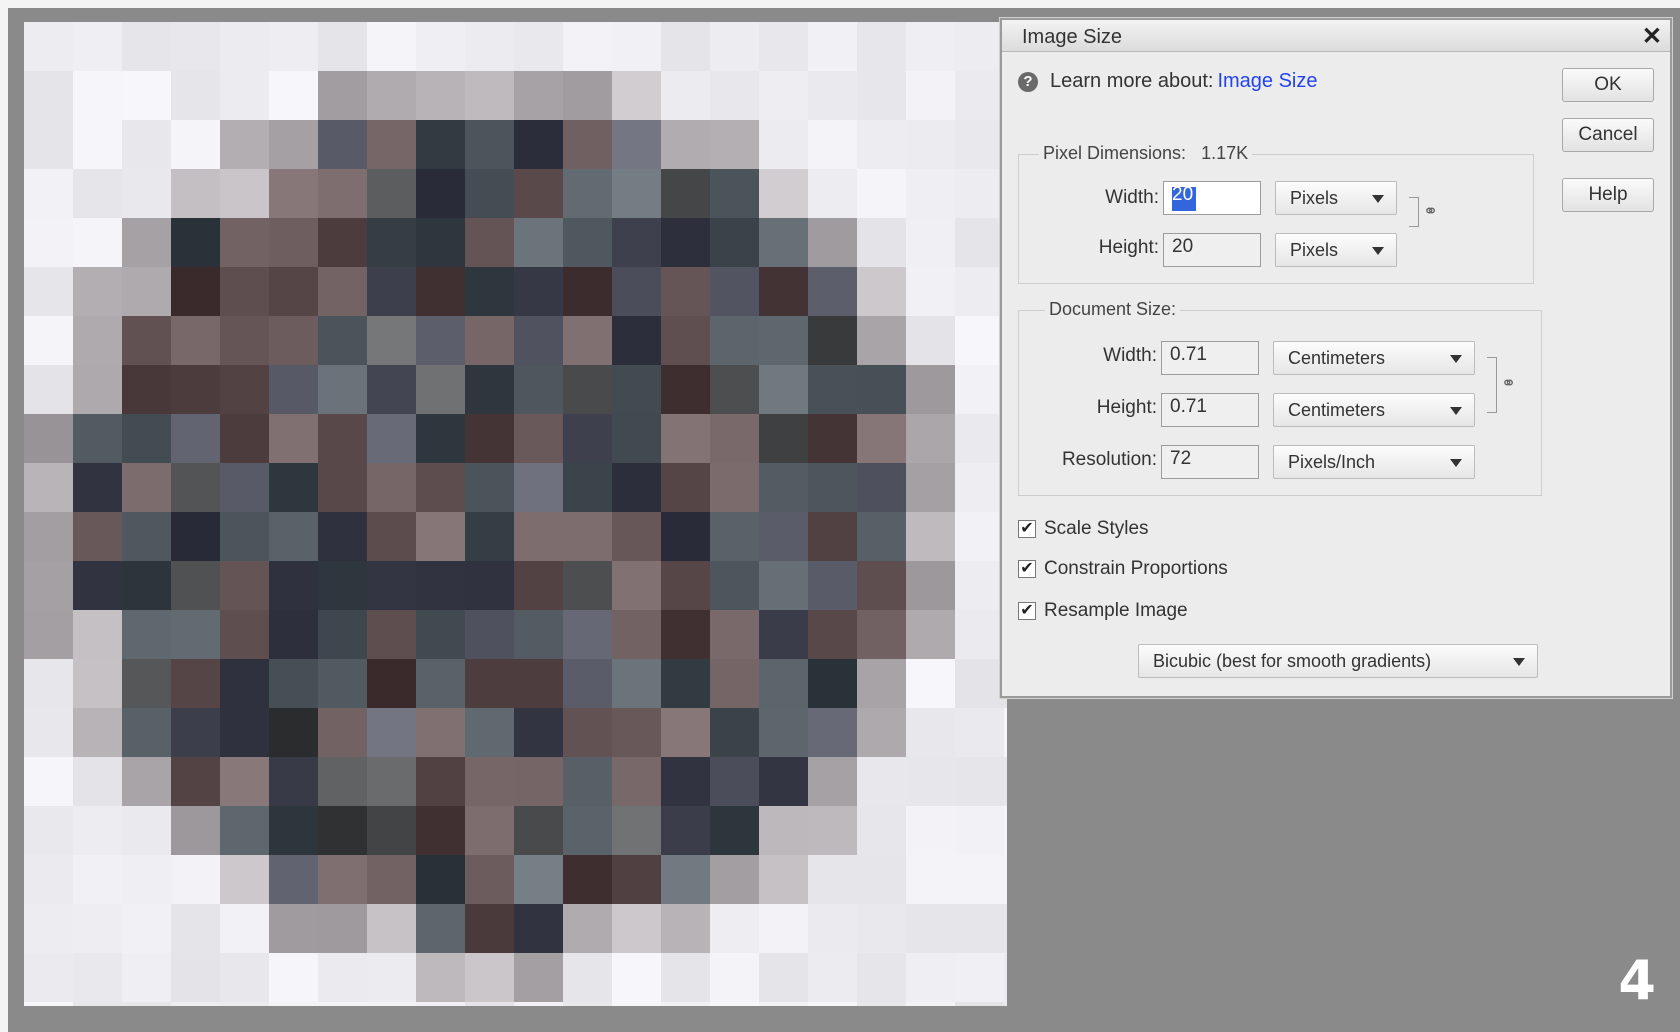 Image resolution: width=1680 pixels, height=1032 pixels. What do you see at coordinates (1028, 81) in the screenshot?
I see `help-circle-icon: ?` at bounding box center [1028, 81].